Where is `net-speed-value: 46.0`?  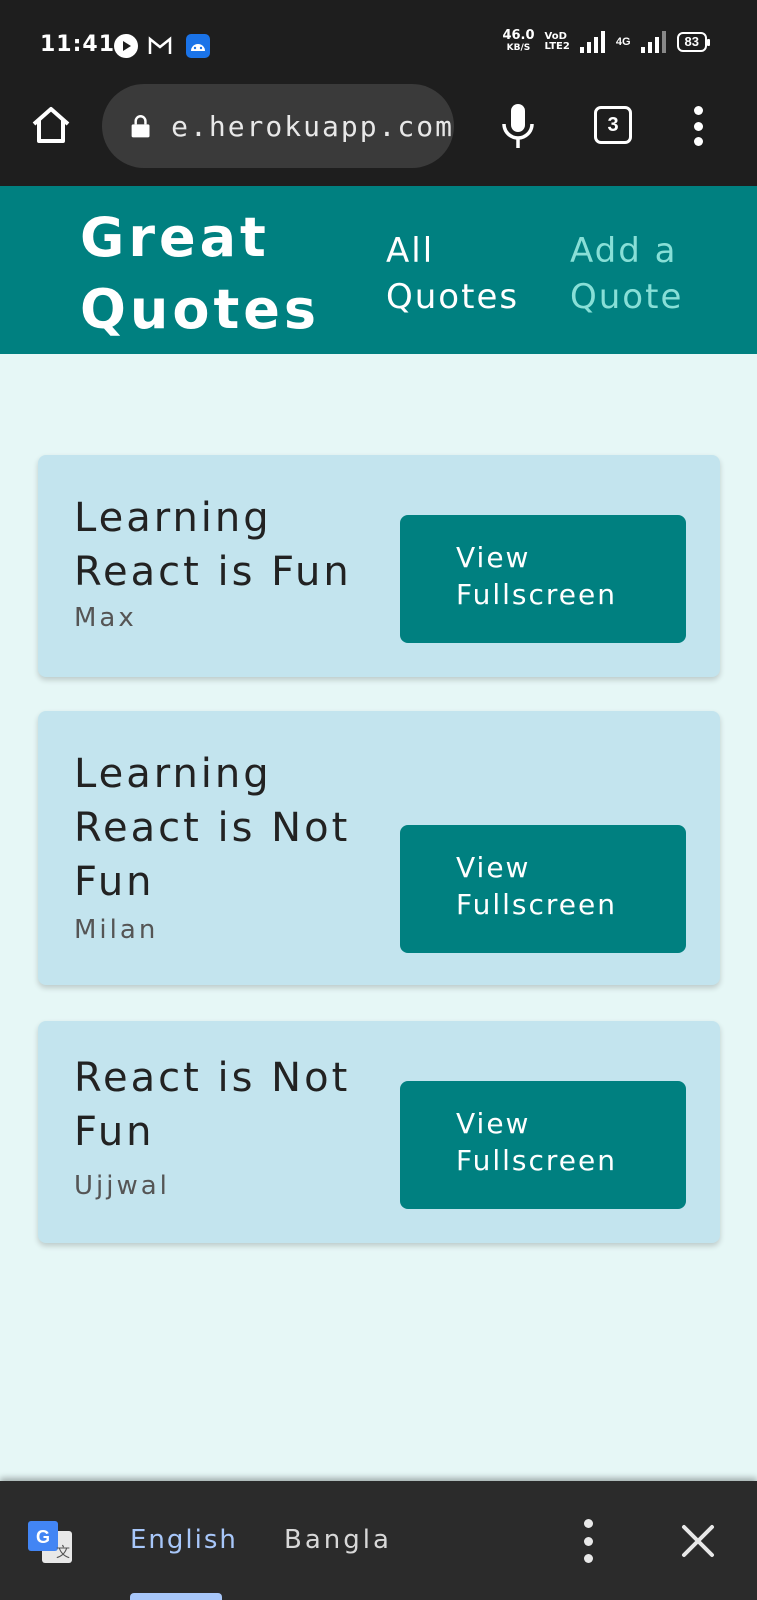
net-speed-value: 46.0 is located at coordinates (518, 35).